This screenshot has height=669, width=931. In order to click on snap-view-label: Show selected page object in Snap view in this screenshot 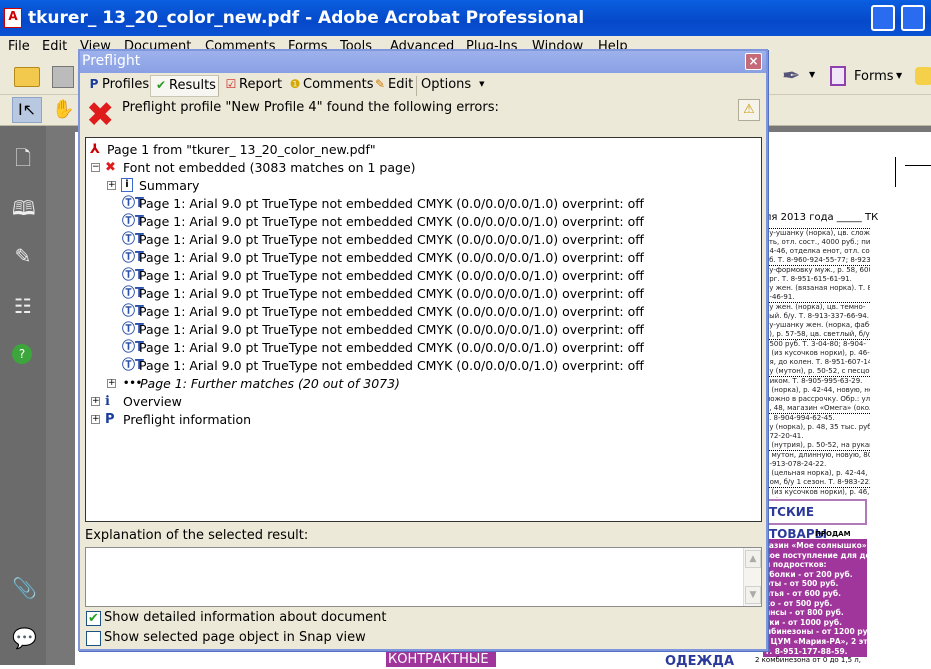, I will do `click(235, 637)`.